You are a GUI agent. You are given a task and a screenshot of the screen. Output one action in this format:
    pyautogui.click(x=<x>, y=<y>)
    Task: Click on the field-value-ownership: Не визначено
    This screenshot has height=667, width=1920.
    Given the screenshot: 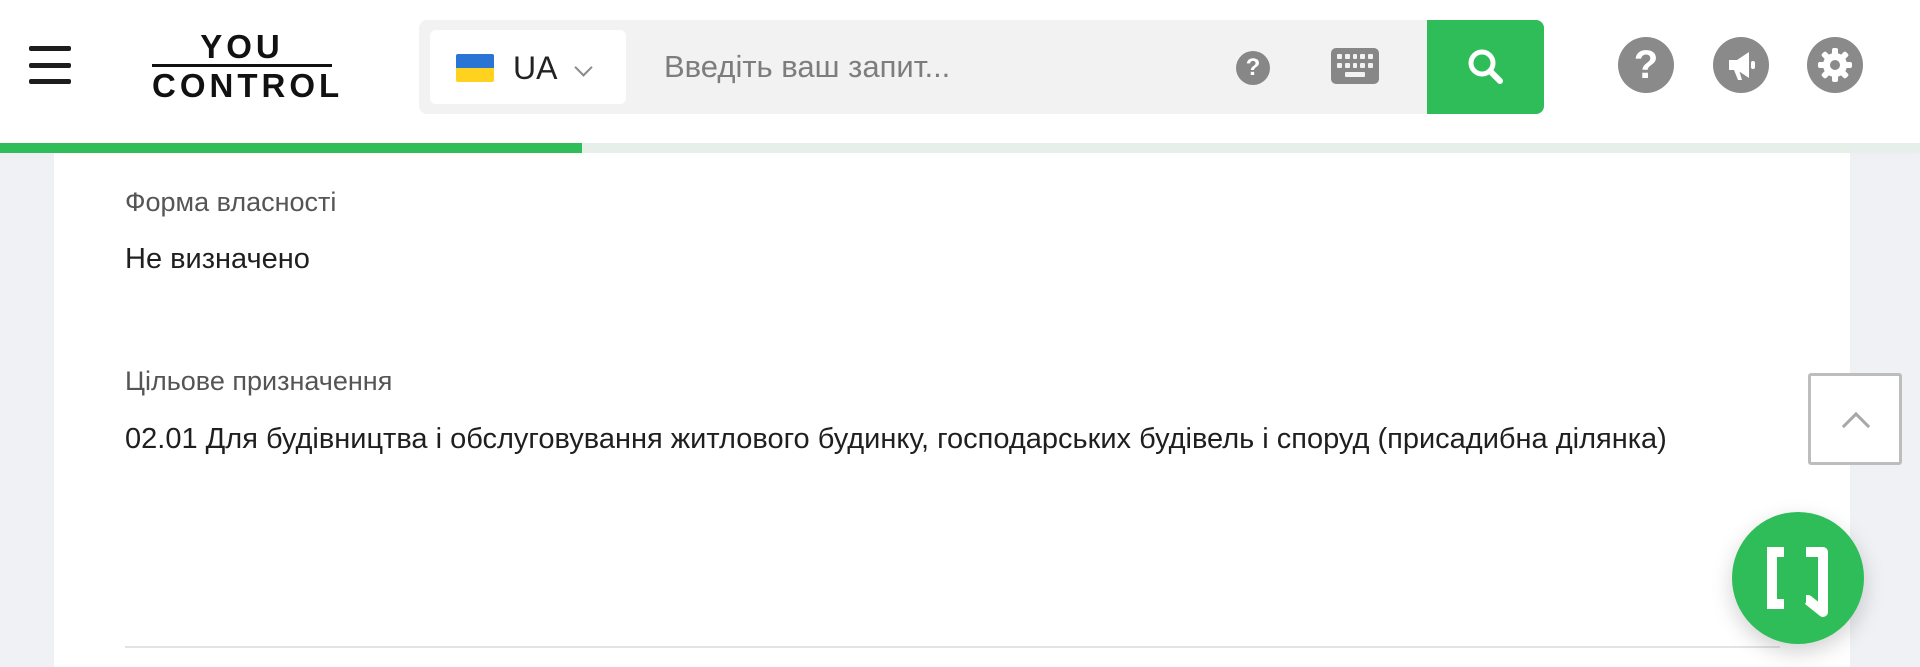 What is the action you would take?
    pyautogui.click(x=217, y=259)
    